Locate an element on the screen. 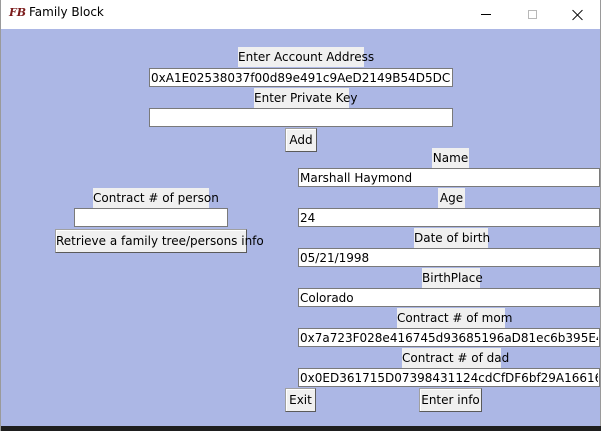 This screenshot has height=431, width=601. account-address-field is located at coordinates (301, 77).